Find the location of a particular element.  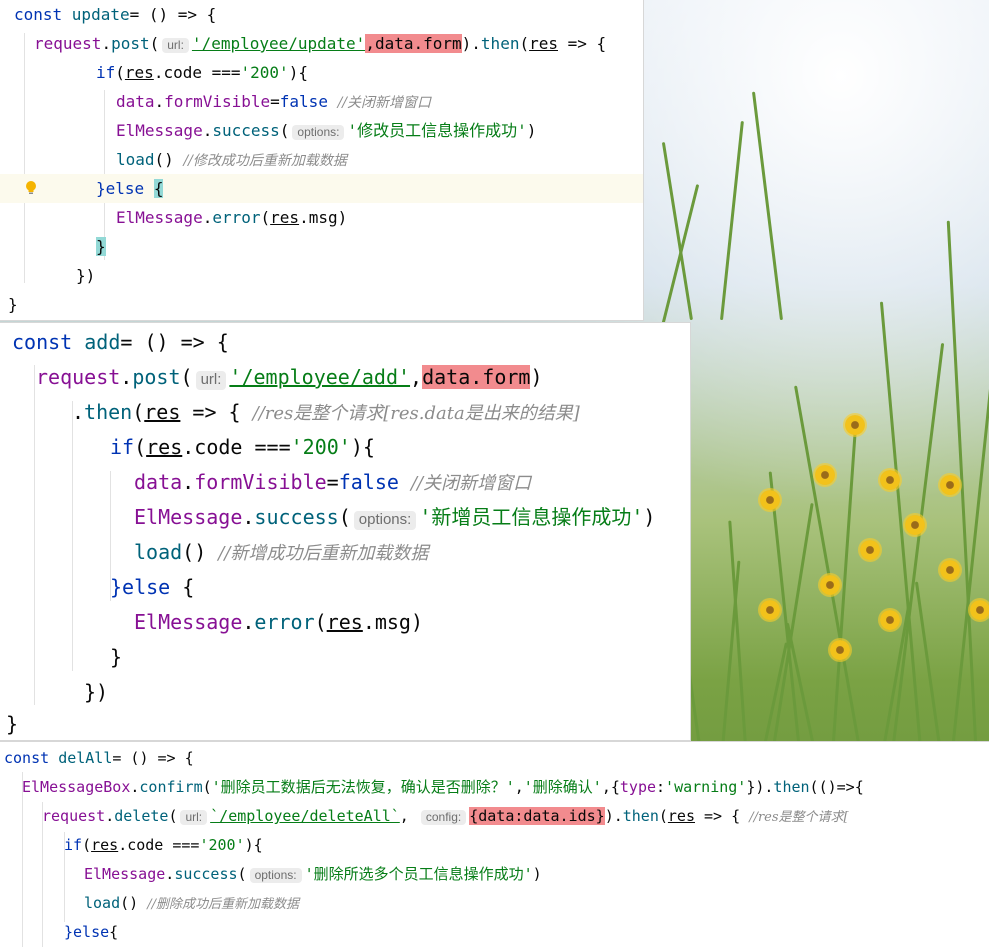

code-line: ElMessage.success(options: '修改员工信息操作成功') is located at coordinates (326, 130).